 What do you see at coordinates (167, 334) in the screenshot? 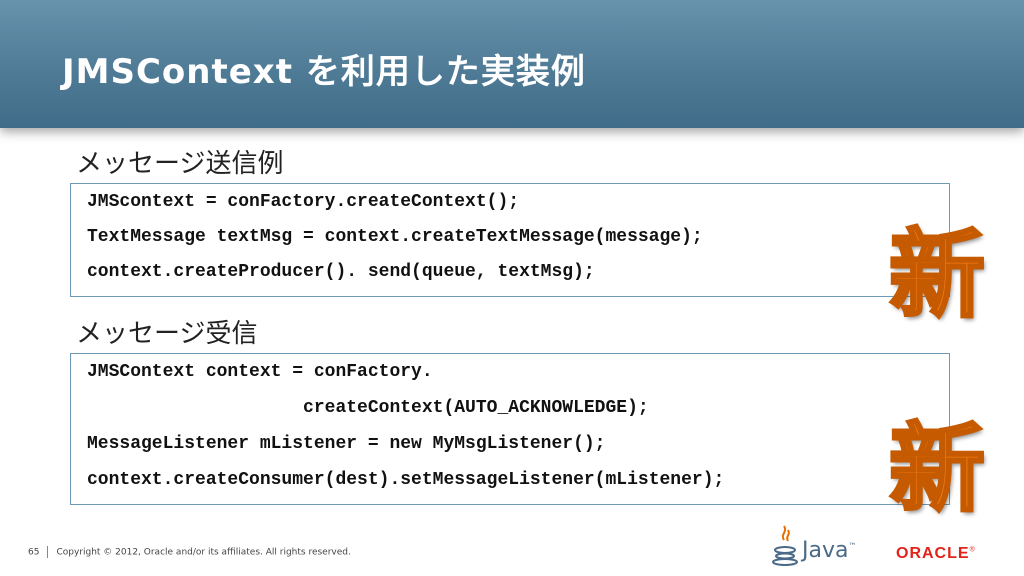
I see `receive-section-label: メッセージ受信` at bounding box center [167, 334].